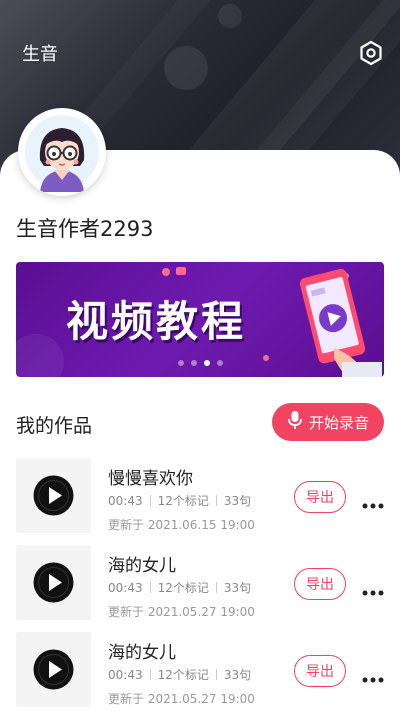  What do you see at coordinates (371, 53) in the screenshot?
I see `settings-icon` at bounding box center [371, 53].